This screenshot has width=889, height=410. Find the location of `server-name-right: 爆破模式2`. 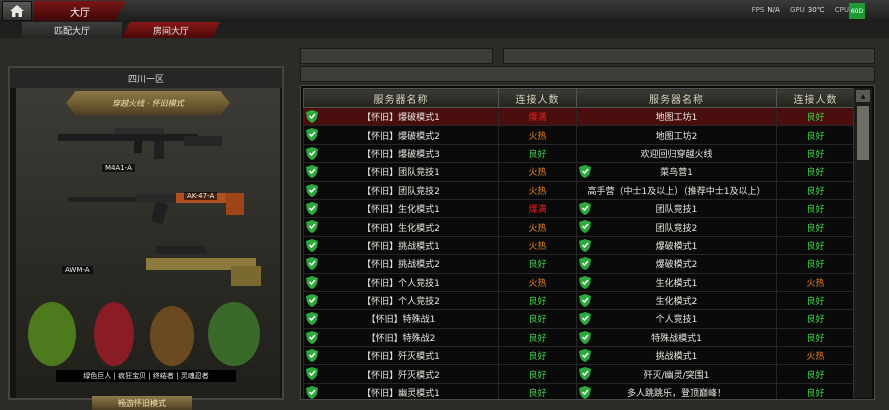

server-name-right: 爆破模式2 is located at coordinates (676, 264).